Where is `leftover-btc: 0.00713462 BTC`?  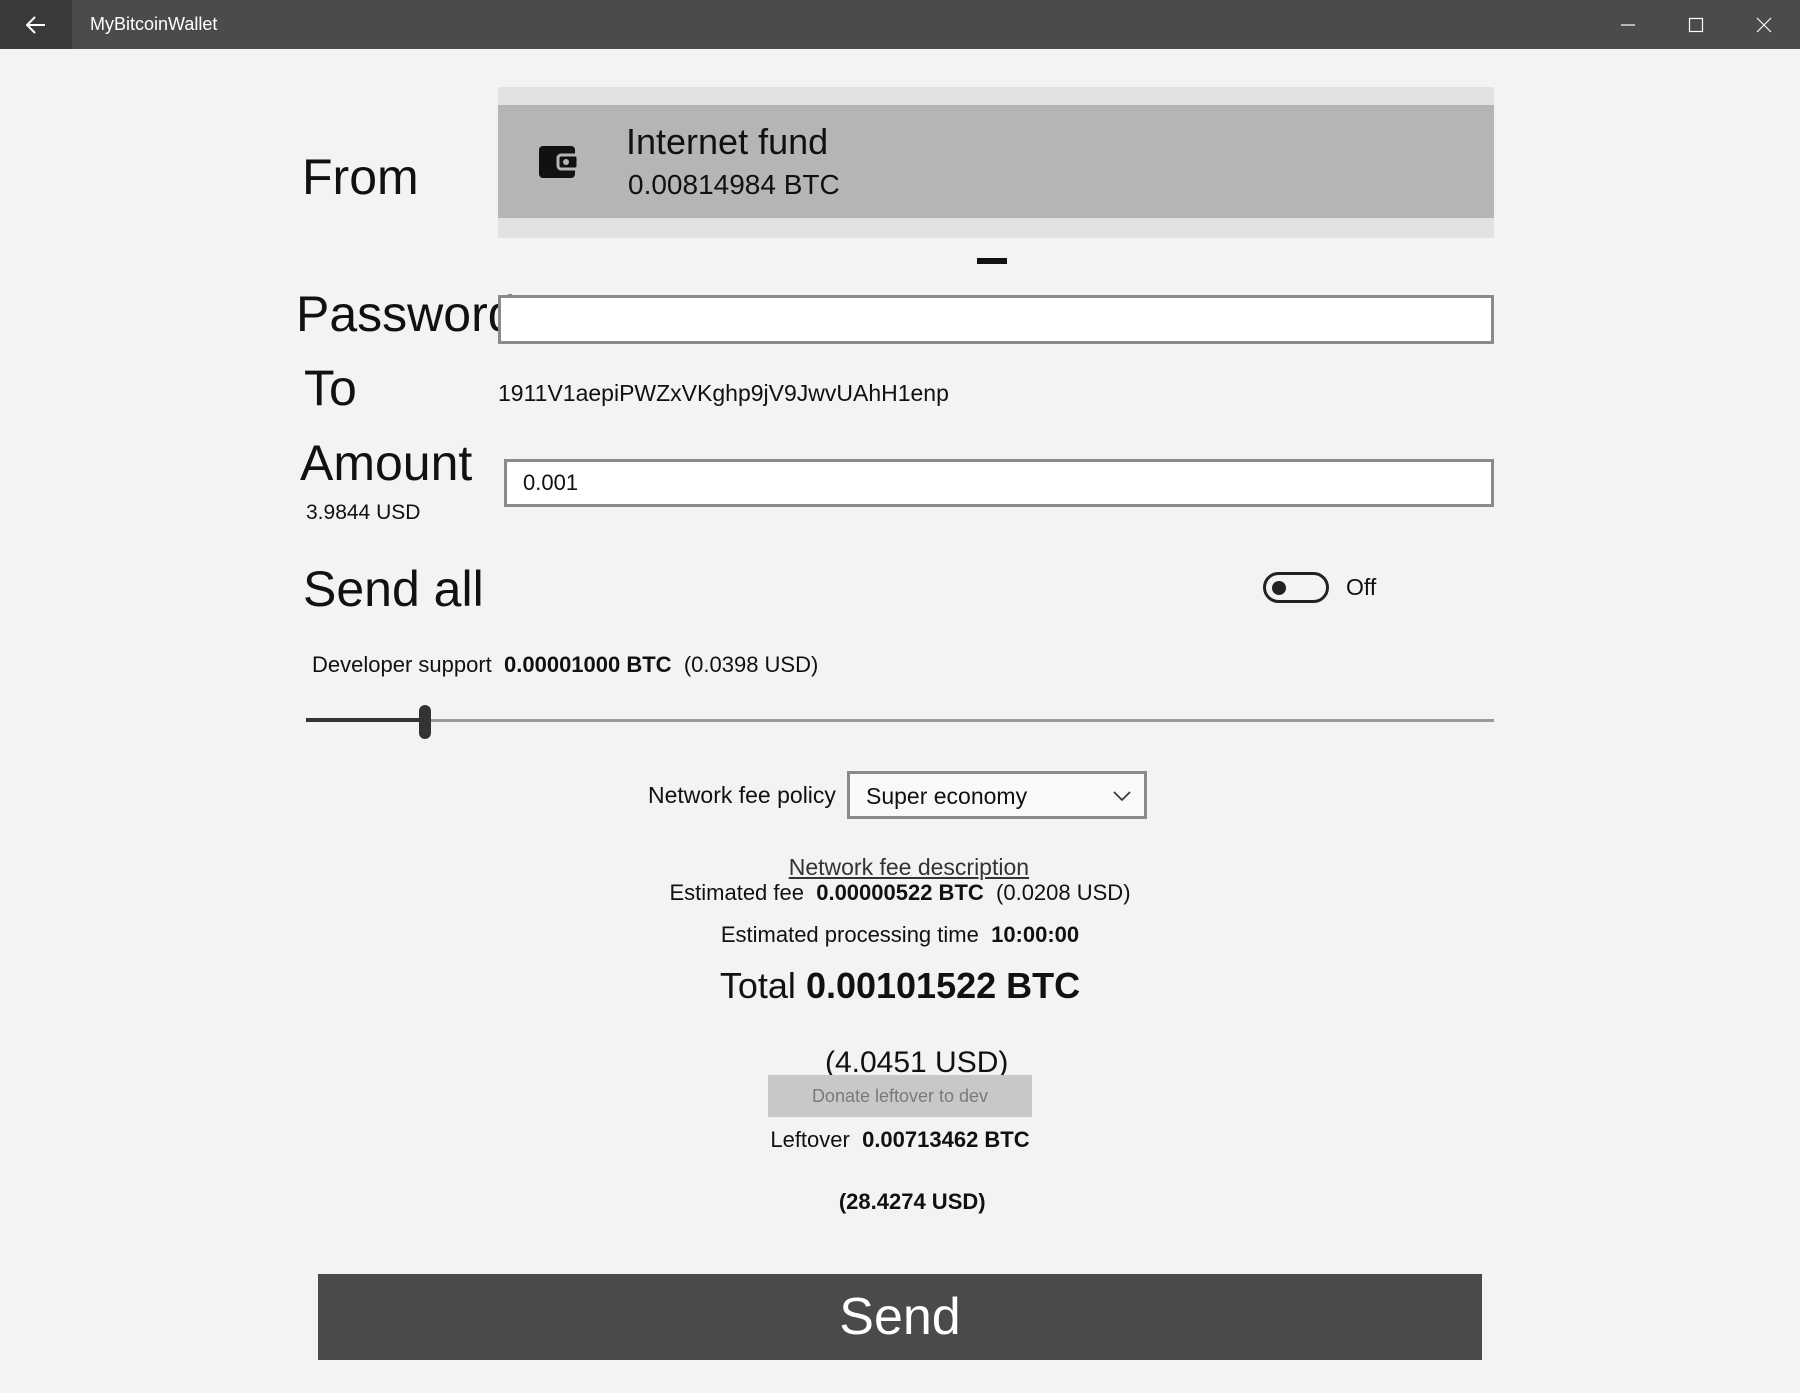 leftover-btc: 0.00713462 BTC is located at coordinates (946, 1139).